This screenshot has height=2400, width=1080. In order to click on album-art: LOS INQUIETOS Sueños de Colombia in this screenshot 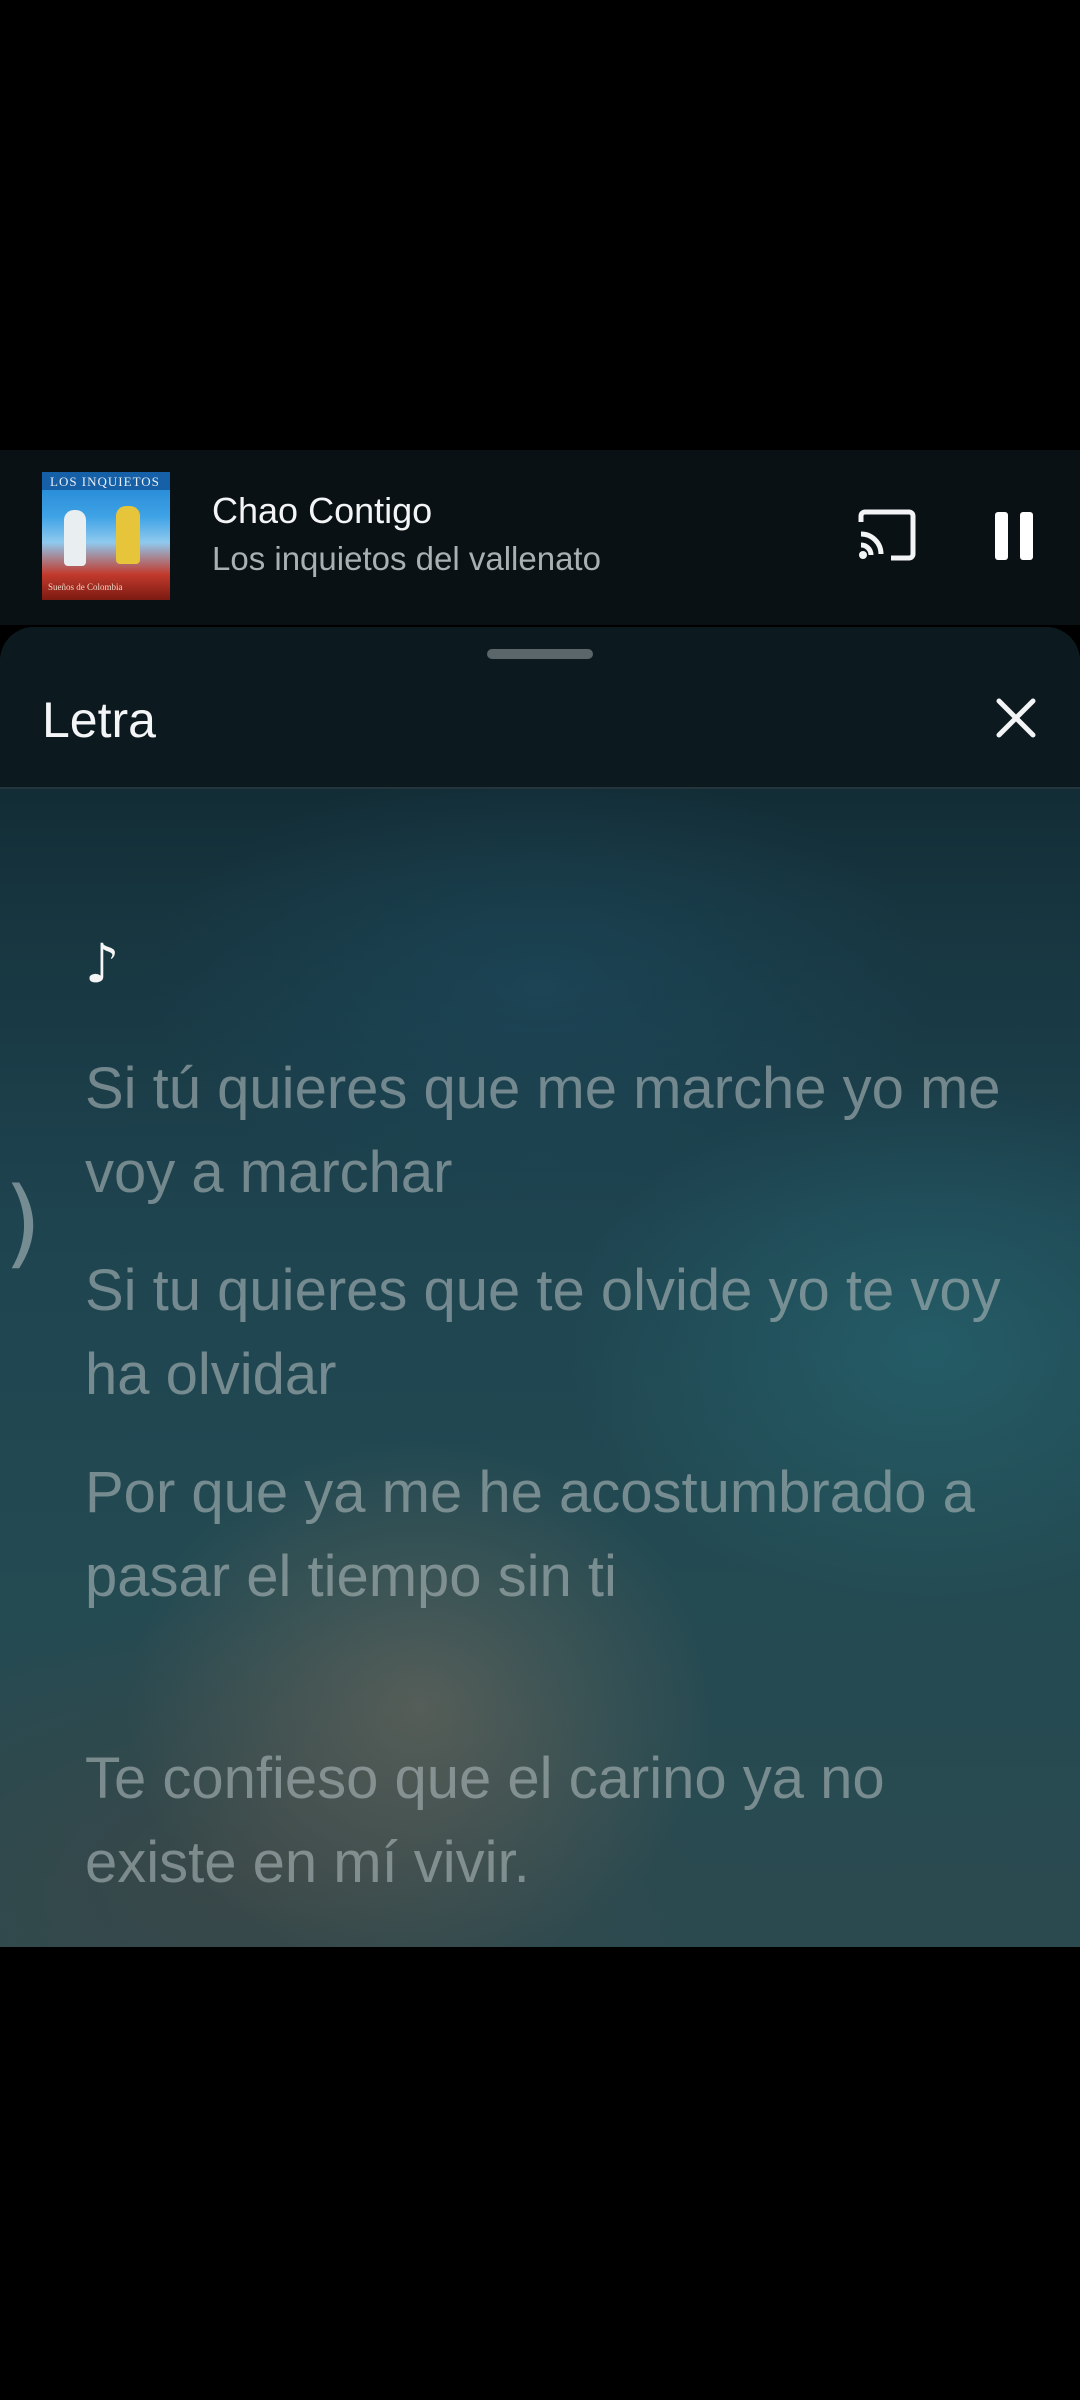, I will do `click(106, 536)`.